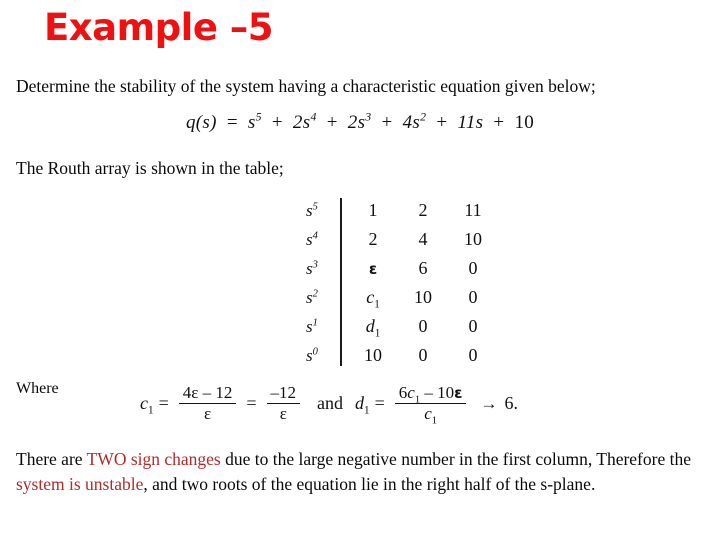  Describe the element at coordinates (499, 122) in the screenshot. I see `equation-plus-5: +` at that location.